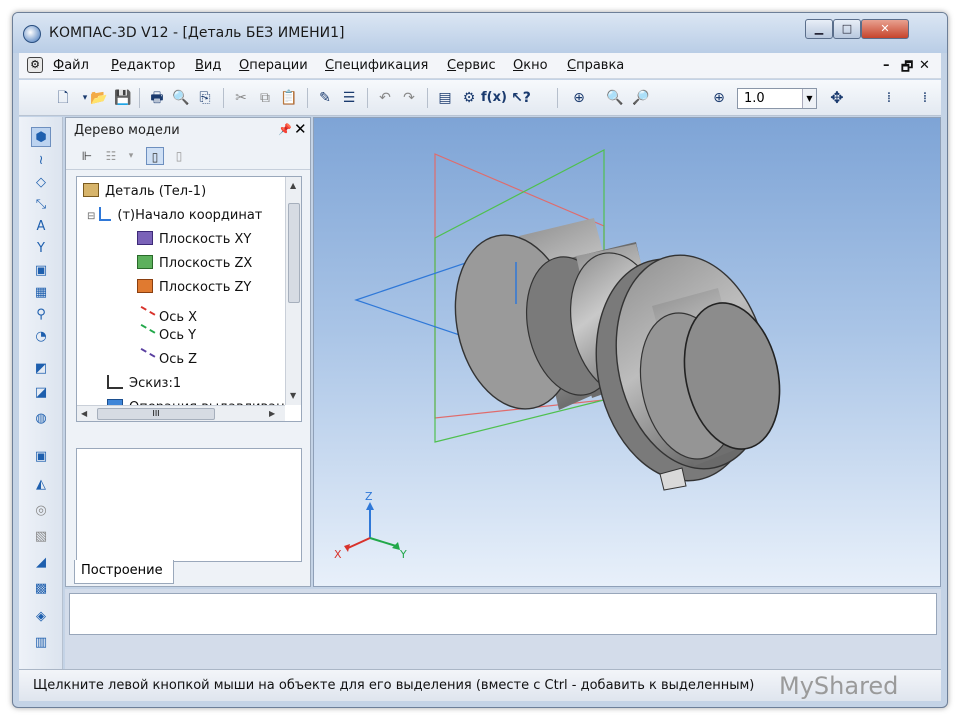 This screenshot has width=960, height=720. I want to click on menu-view: Вид, so click(208, 65).